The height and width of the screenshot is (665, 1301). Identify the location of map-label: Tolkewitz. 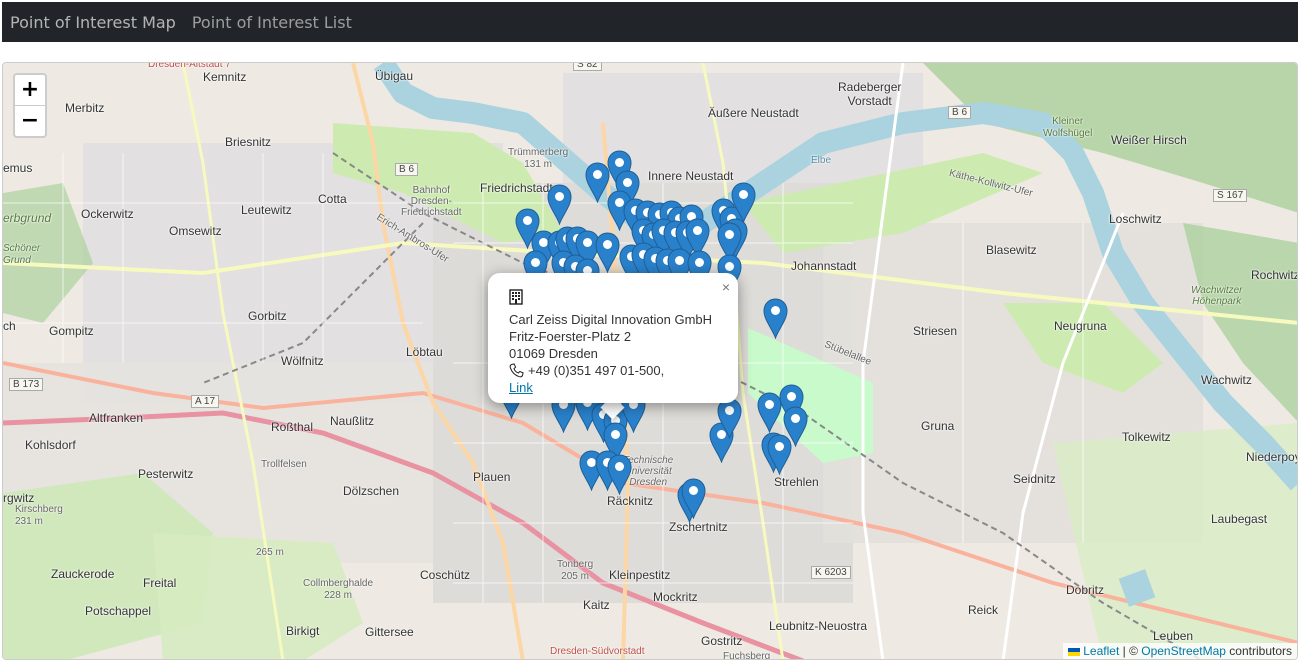
(1146, 437).